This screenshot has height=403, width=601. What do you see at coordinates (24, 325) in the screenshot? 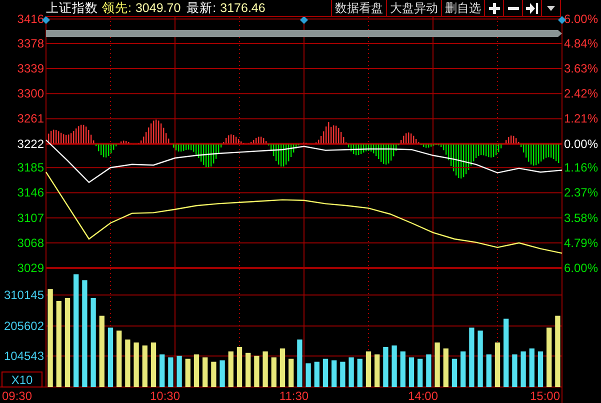
I see `volume-tick-label: 205602` at bounding box center [24, 325].